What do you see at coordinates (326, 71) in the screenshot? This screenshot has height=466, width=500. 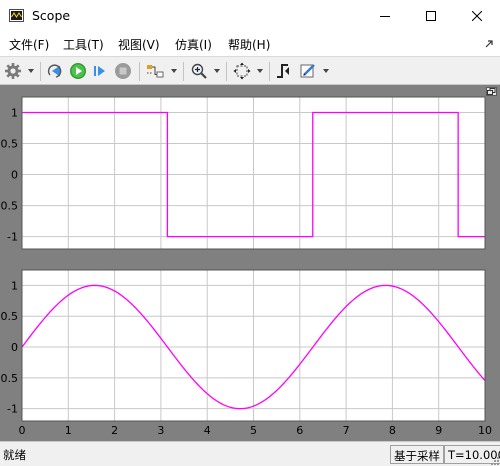 I see `style-dropdown-arrow` at bounding box center [326, 71].